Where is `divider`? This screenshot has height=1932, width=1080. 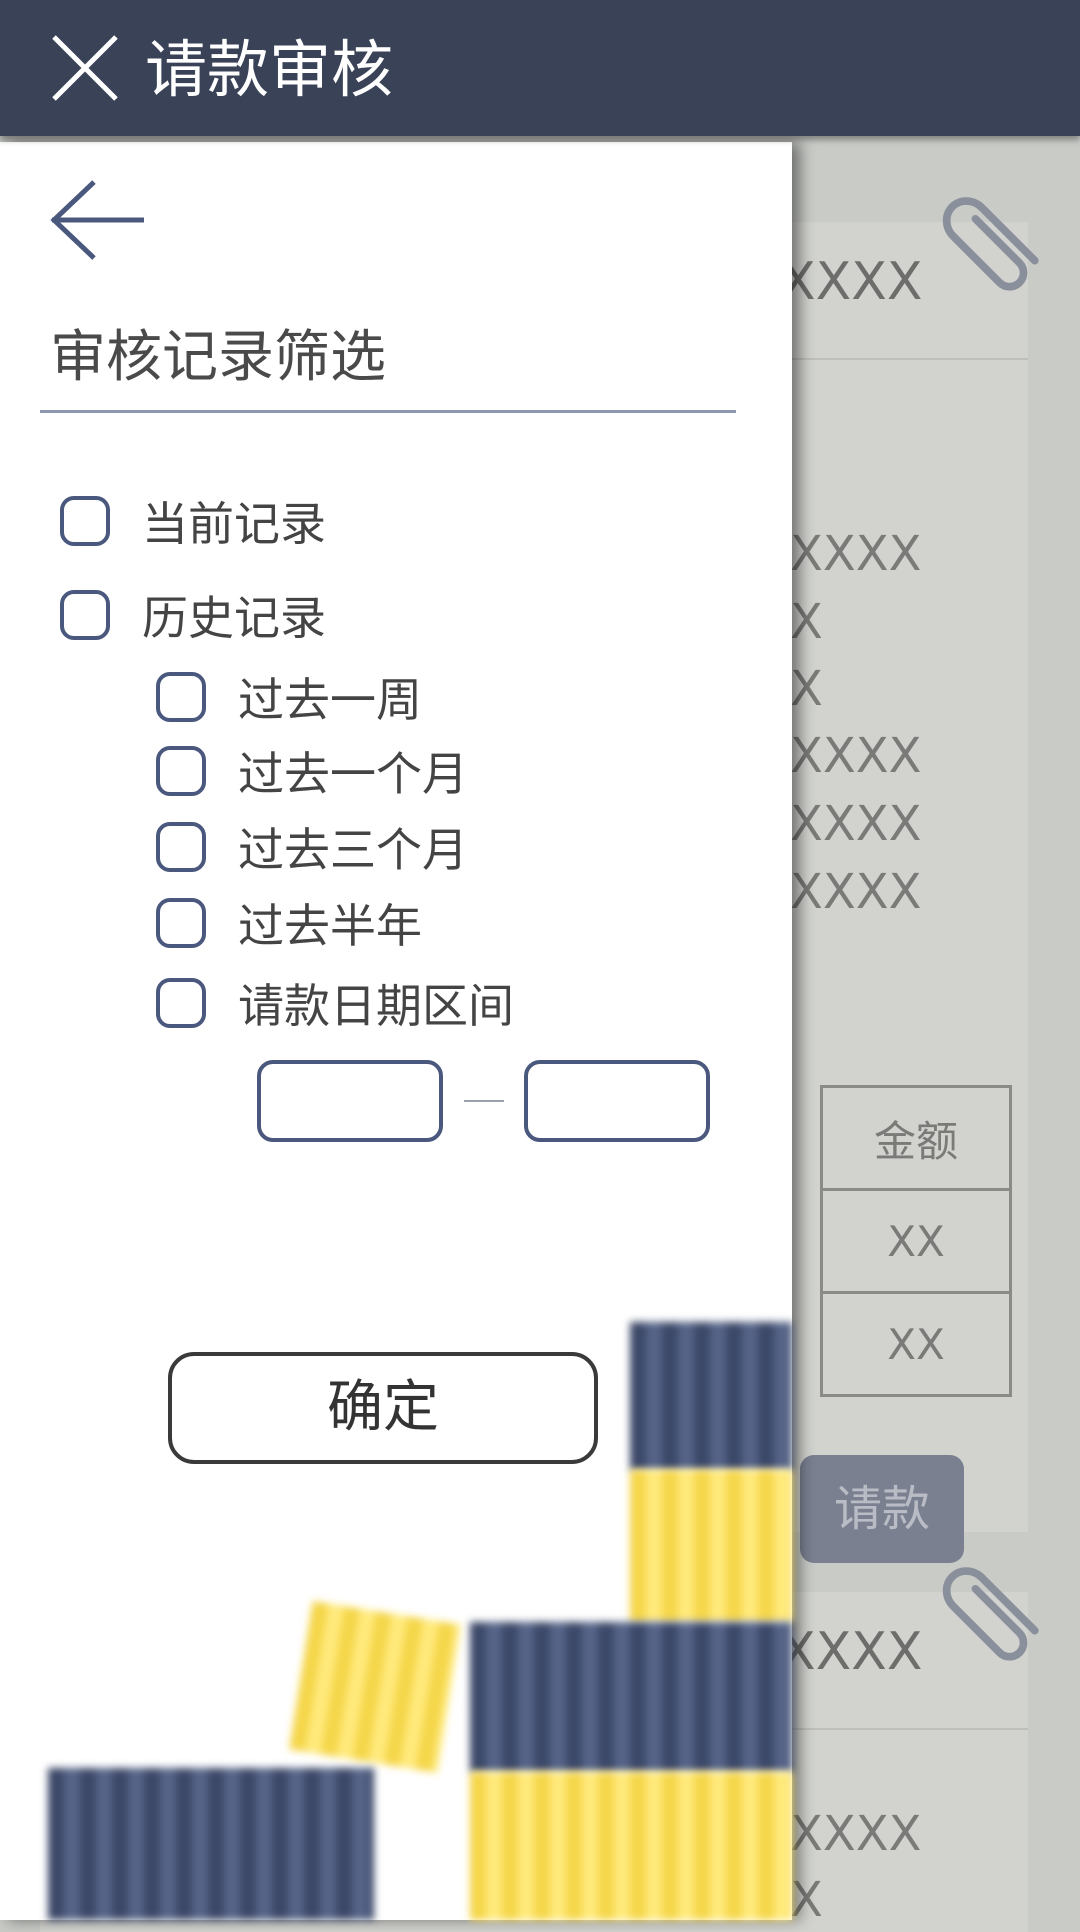 divider is located at coordinates (388, 411).